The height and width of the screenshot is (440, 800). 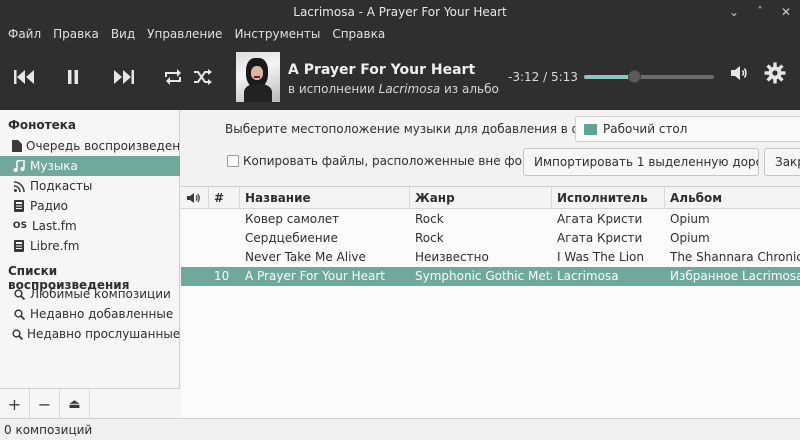 What do you see at coordinates (735, 257) in the screenshot?
I see `cell-album: The Shannara Chronicles` at bounding box center [735, 257].